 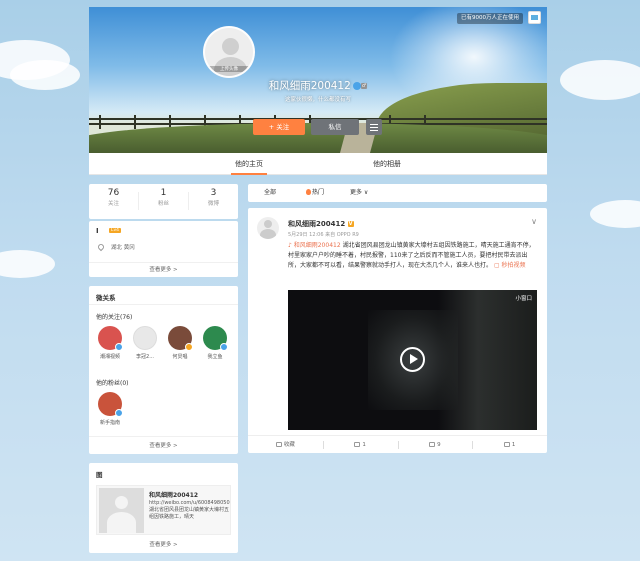 I want to click on profile-tabbar: 他的主页 他的相册, so click(x=318, y=164).